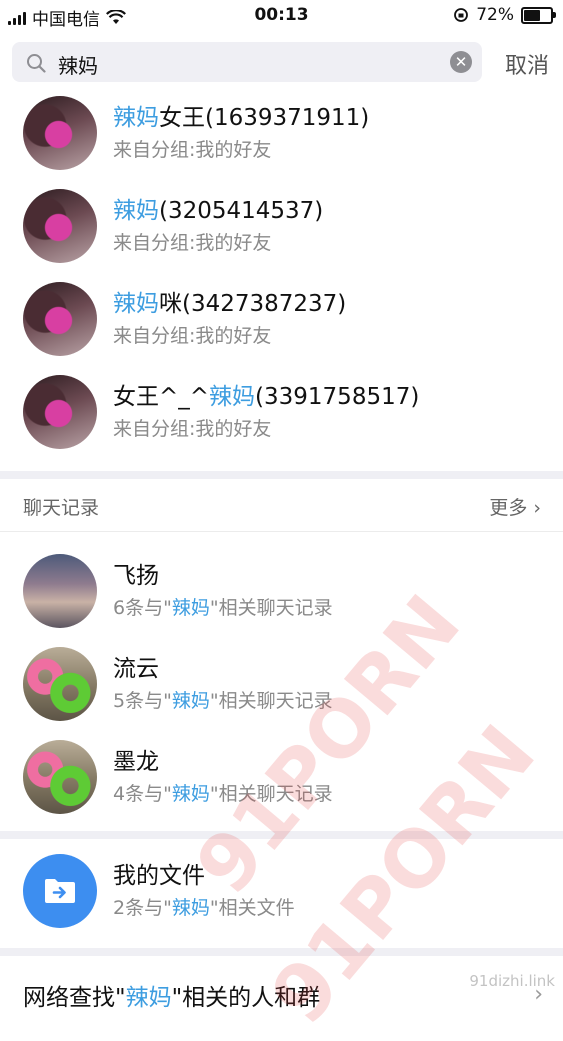  Describe the element at coordinates (281, 685) in the screenshot. I see `chat-record-row: 流云 5条与"辣妈"相关聊天记录` at that location.